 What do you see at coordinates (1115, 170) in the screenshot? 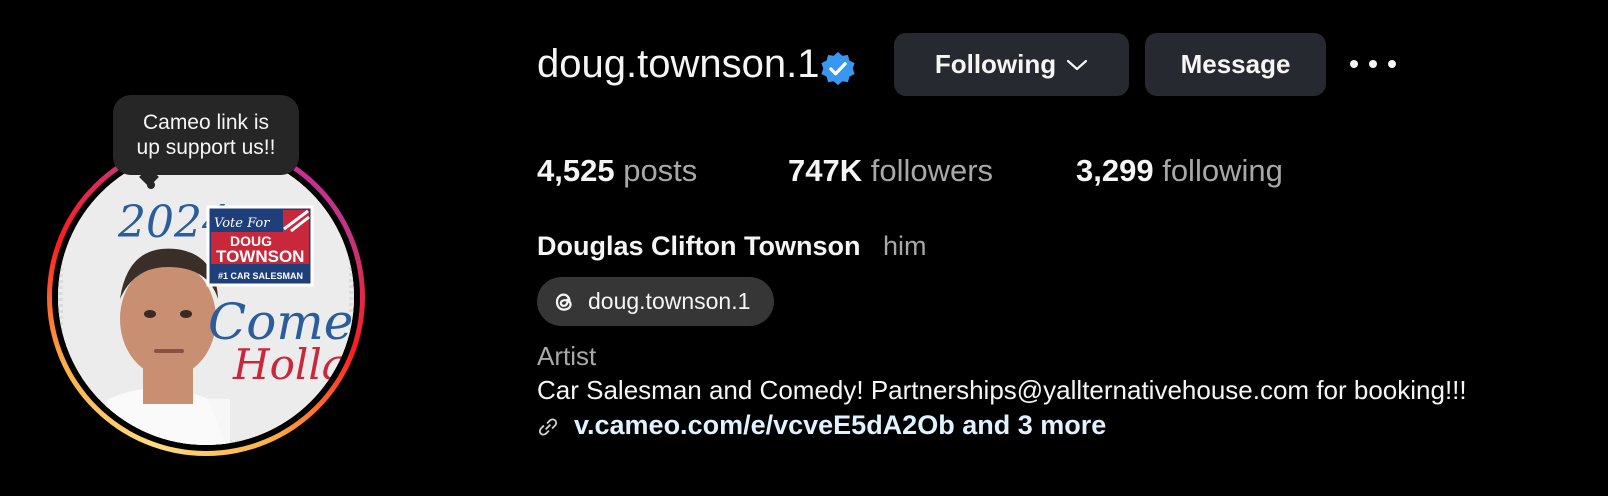
I see `following-count: 3,299` at bounding box center [1115, 170].